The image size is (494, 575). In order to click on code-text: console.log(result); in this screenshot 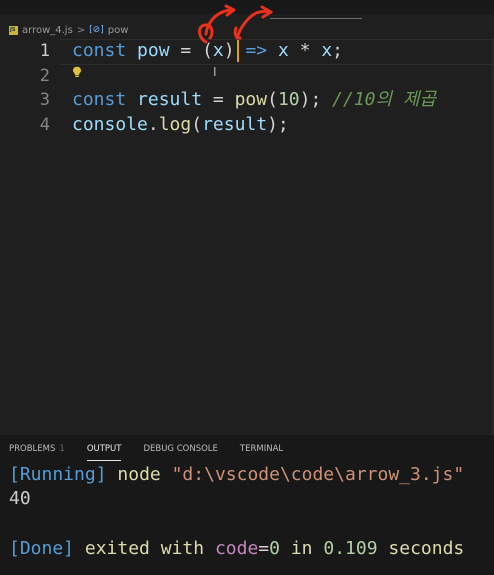, I will do `click(180, 125)`.